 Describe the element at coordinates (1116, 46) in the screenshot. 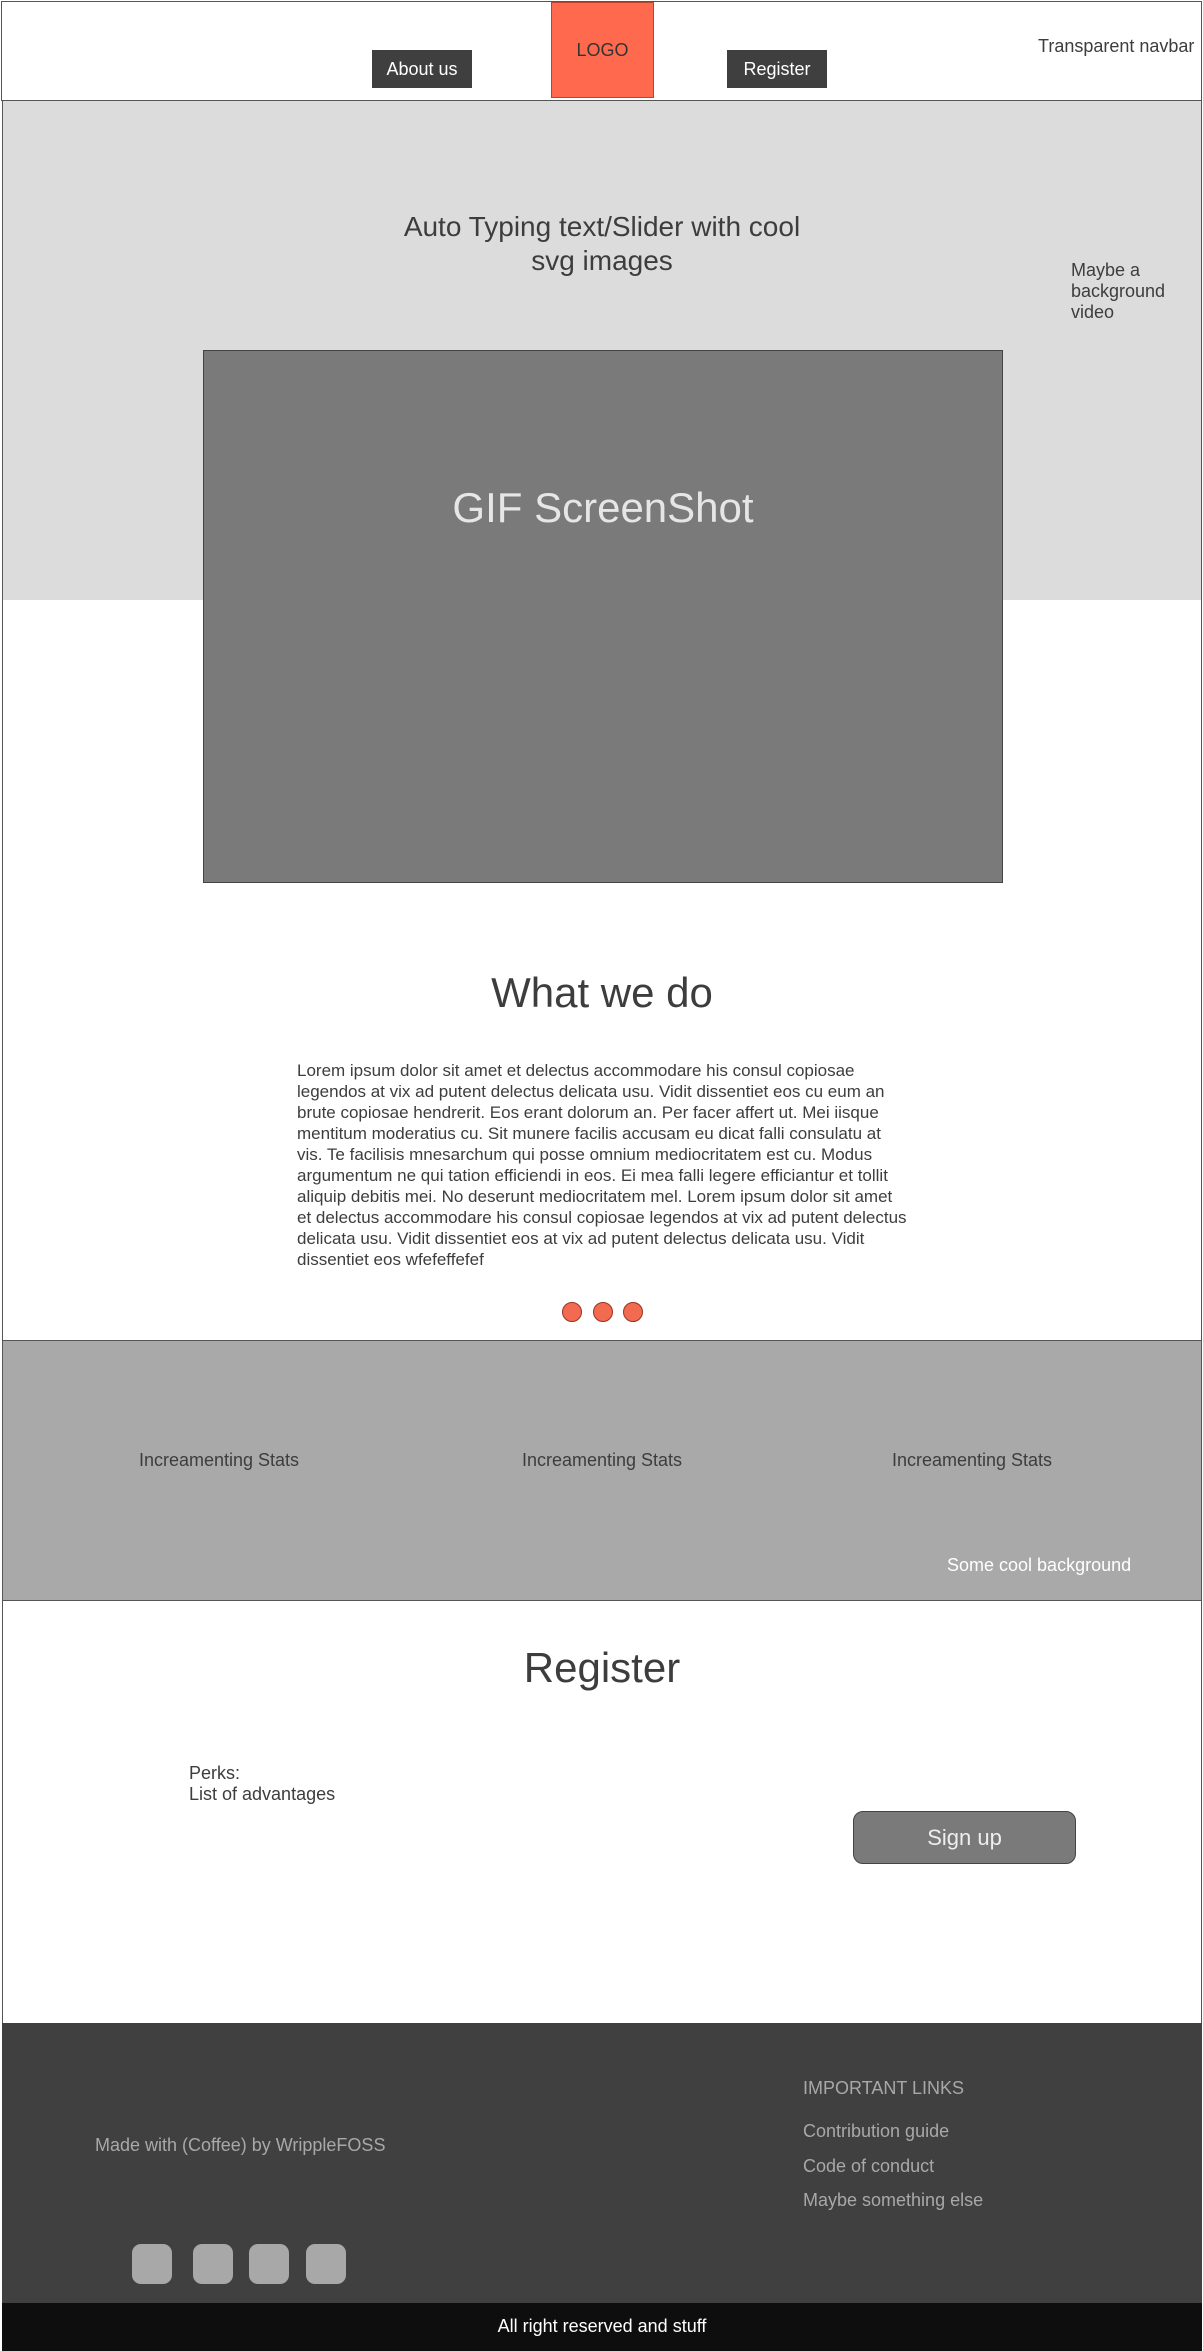

I see `navbar-note: Transparent navbar` at that location.